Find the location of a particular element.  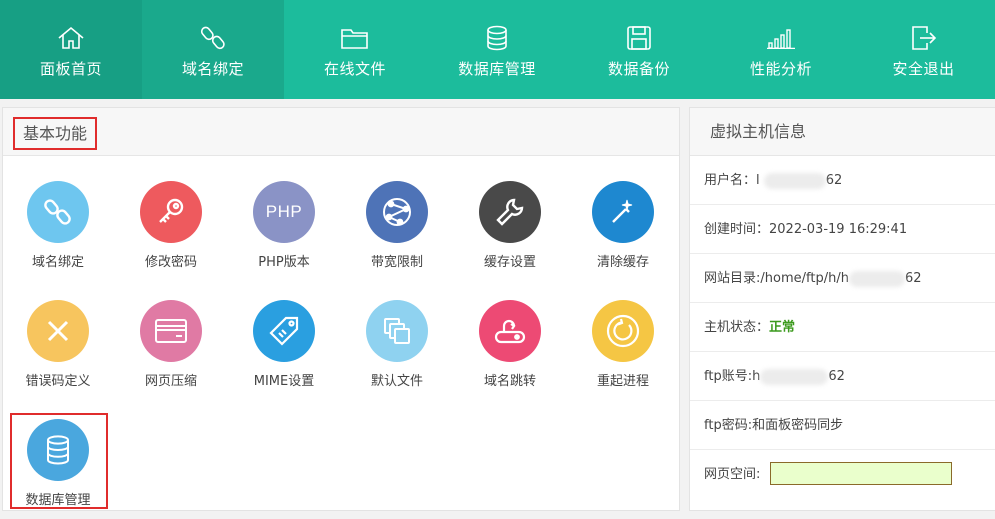

info-row-username: 用户名：l 62 is located at coordinates (842, 180).